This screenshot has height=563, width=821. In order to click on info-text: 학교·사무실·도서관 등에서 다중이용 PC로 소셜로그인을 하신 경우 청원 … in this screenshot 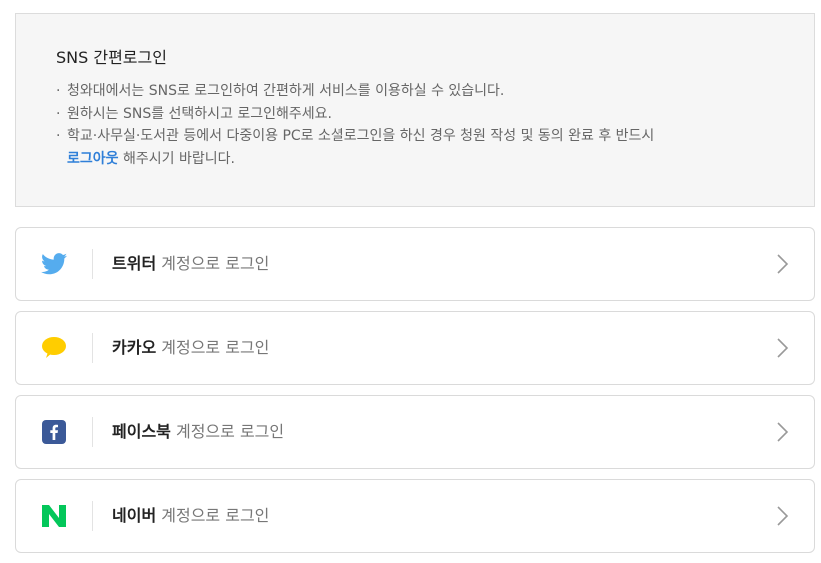, I will do `click(361, 136)`.